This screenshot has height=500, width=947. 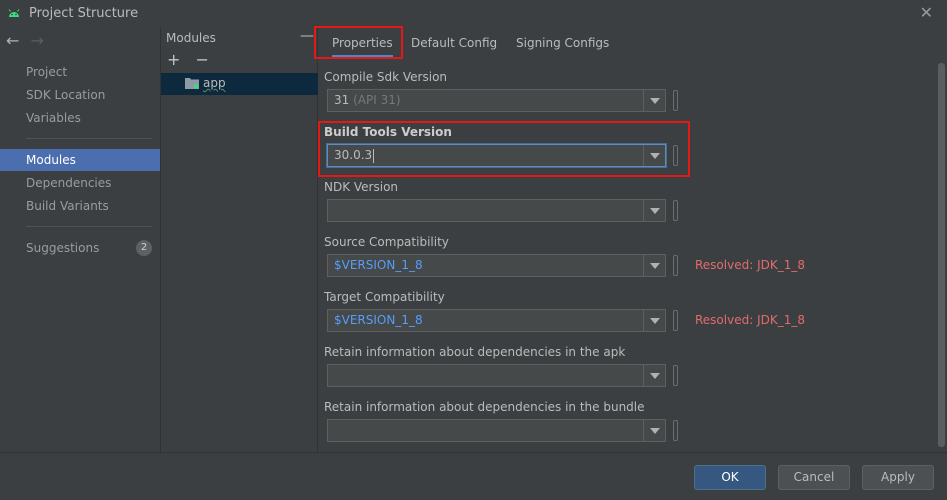 I want to click on tab-label: Default Config, so click(x=454, y=43).